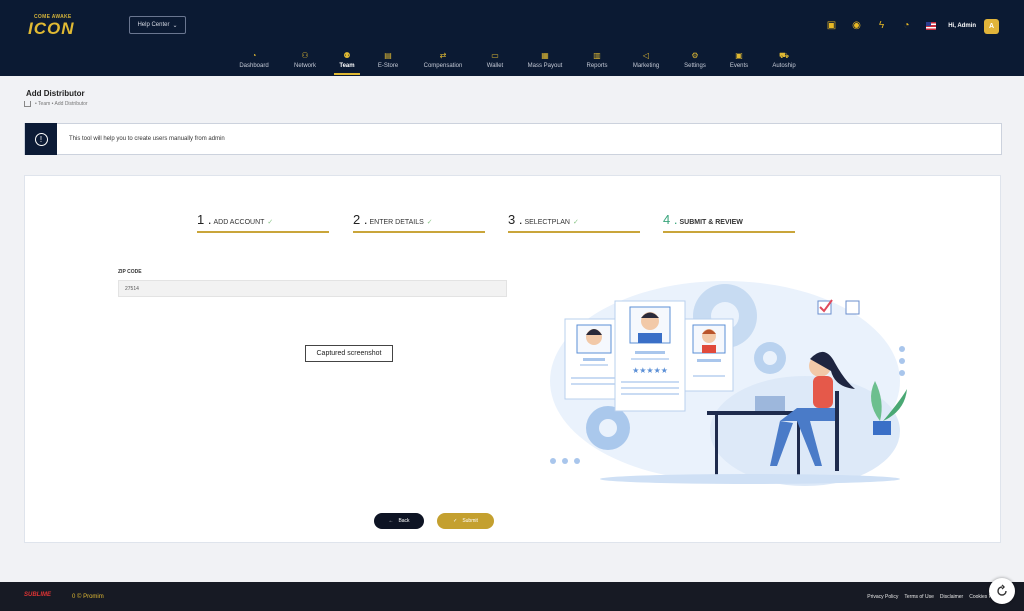 This screenshot has width=1024, height=611. Describe the element at coordinates (443, 55) in the screenshot. I see `compensation-icon: ⇄` at that location.